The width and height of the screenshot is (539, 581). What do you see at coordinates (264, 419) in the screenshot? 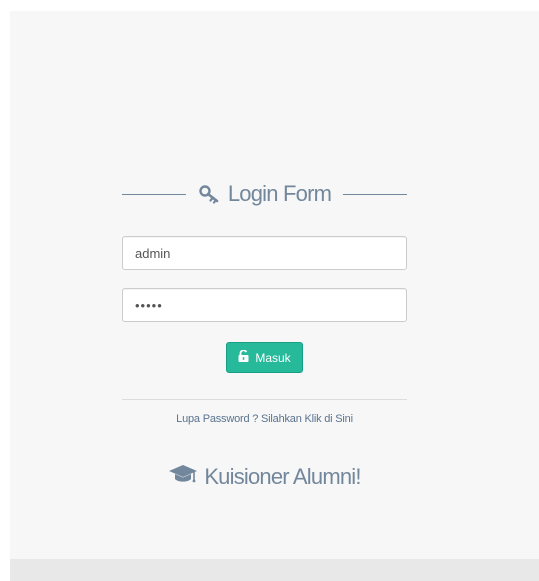
I see `forgot-password-link: Lupa Password ? Silahkan Klik di Sini` at bounding box center [264, 419].